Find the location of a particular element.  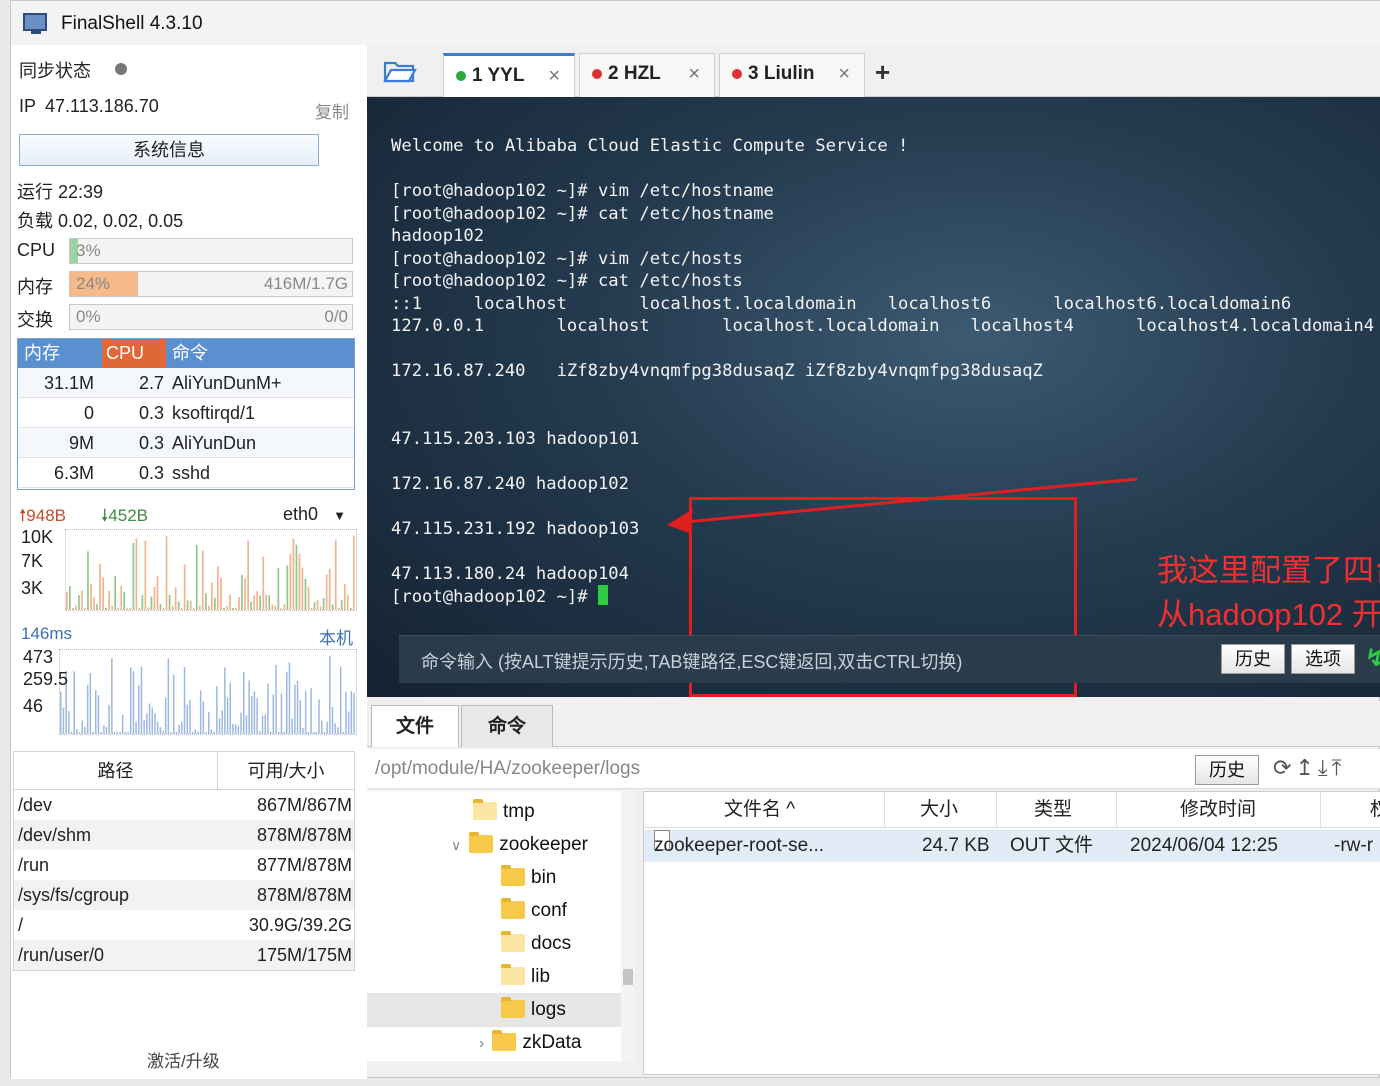

tree-item-tmp: tmp is located at coordinates (504, 812).